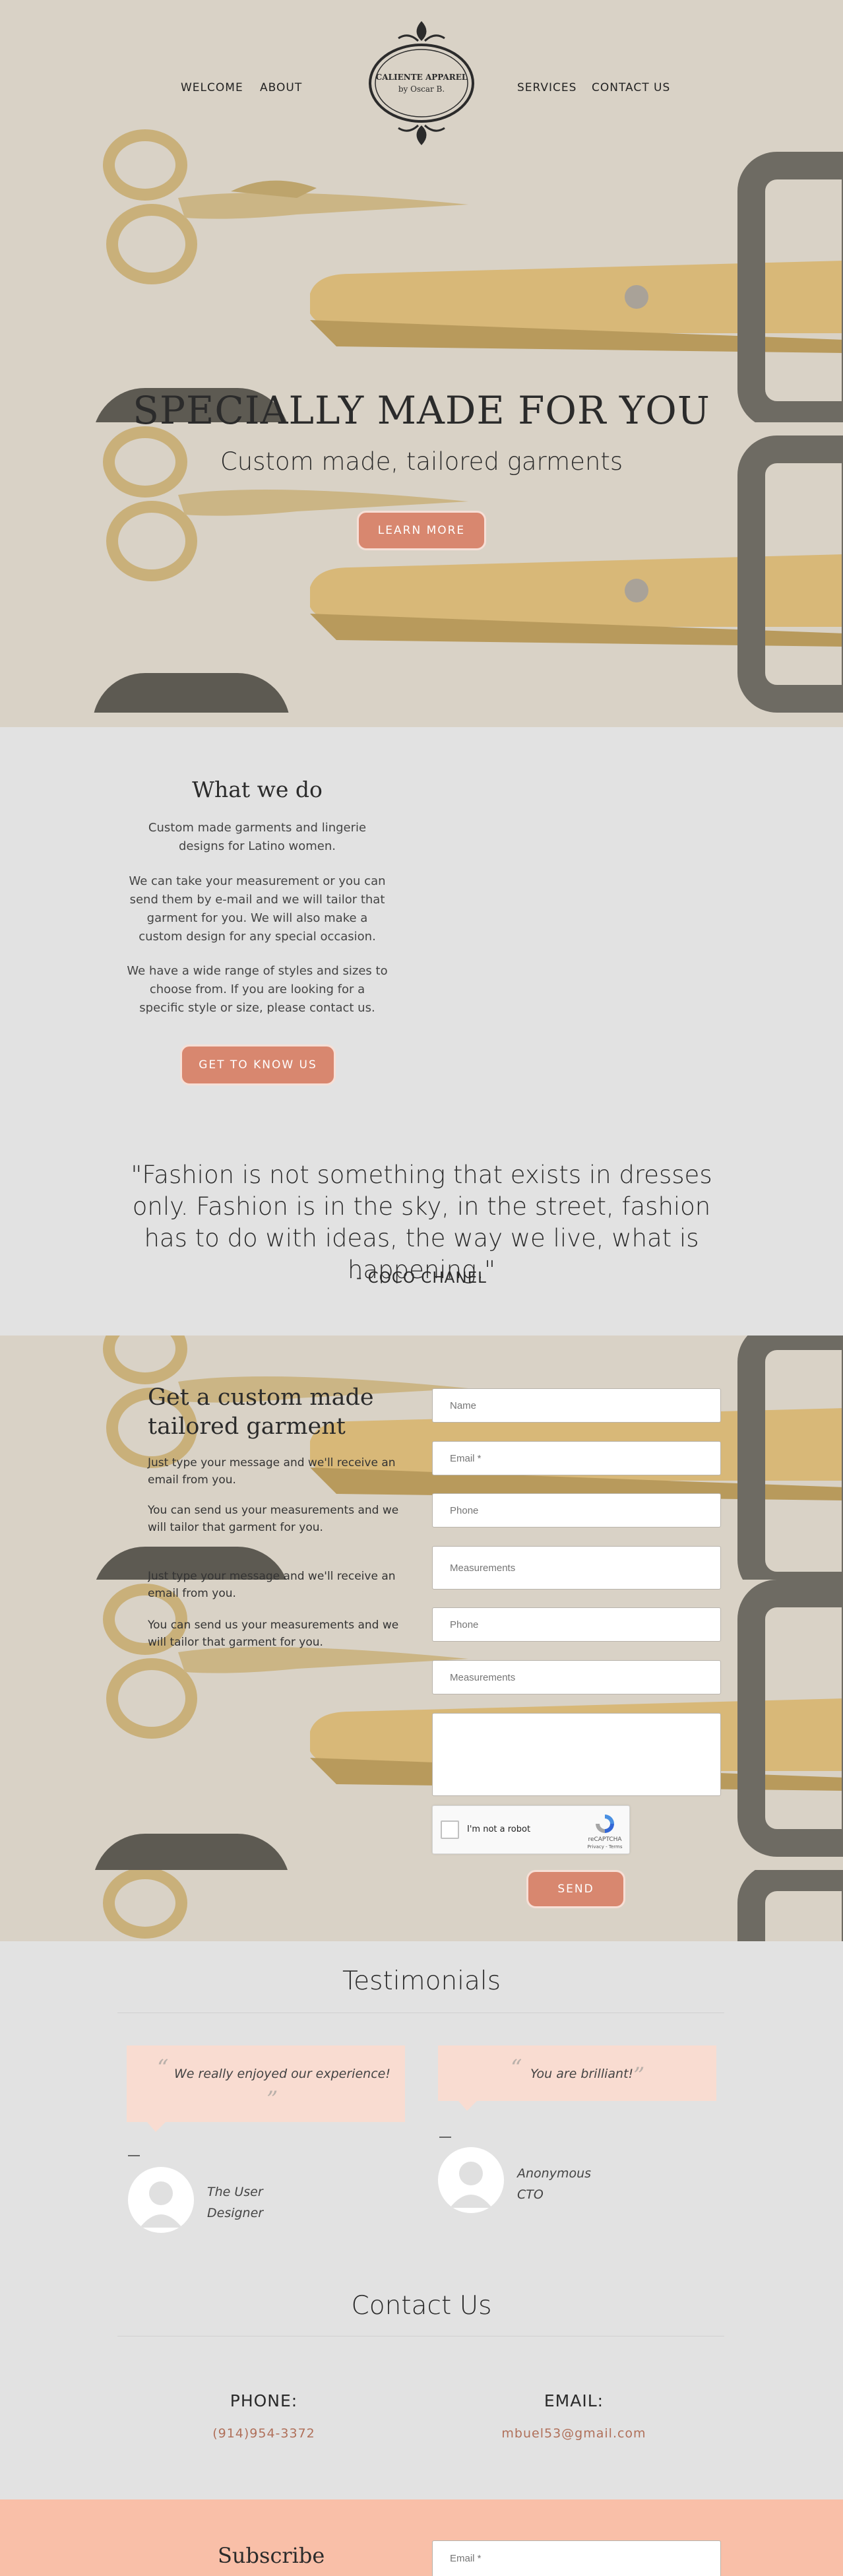  What do you see at coordinates (264, 2400) in the screenshot?
I see `phone-label: PHONE:` at bounding box center [264, 2400].